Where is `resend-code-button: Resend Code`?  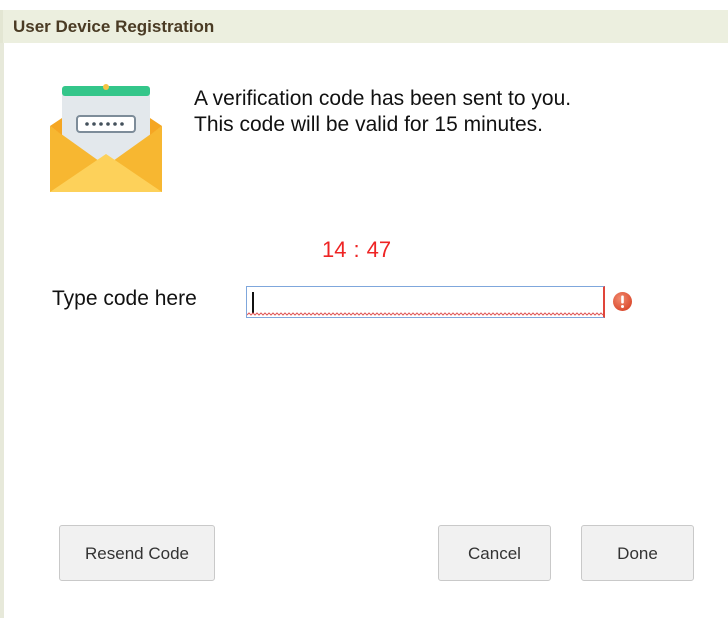
resend-code-button: Resend Code is located at coordinates (137, 553).